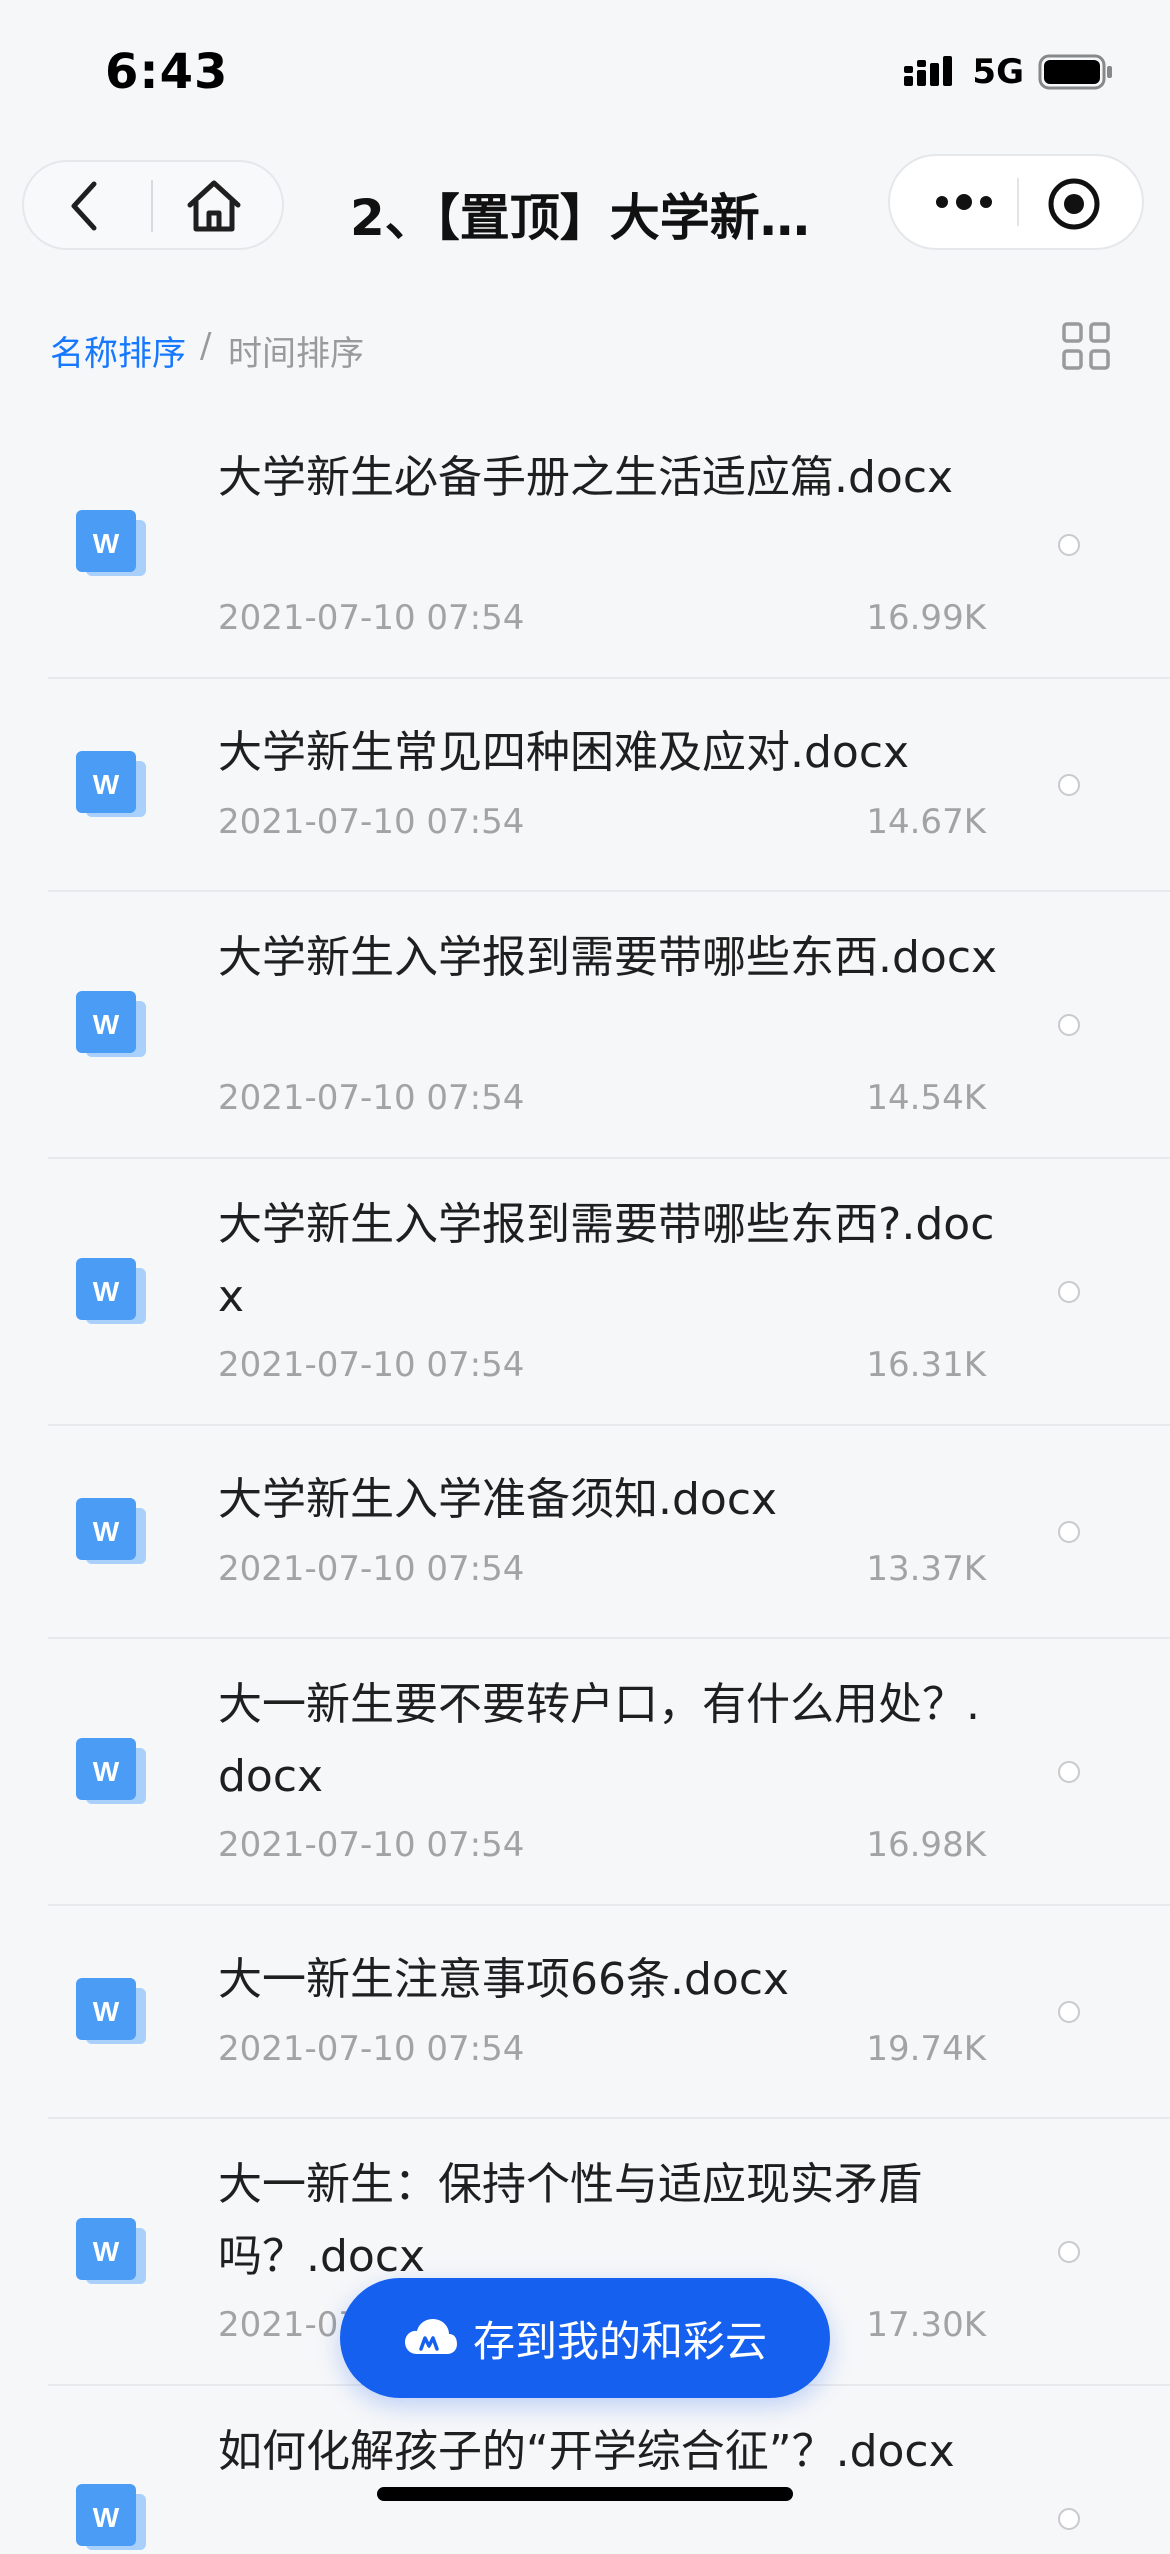 This screenshot has width=1170, height=2554. Describe the element at coordinates (504, 1979) in the screenshot. I see `file-name: 大一新生注意事项66条.docx` at that location.